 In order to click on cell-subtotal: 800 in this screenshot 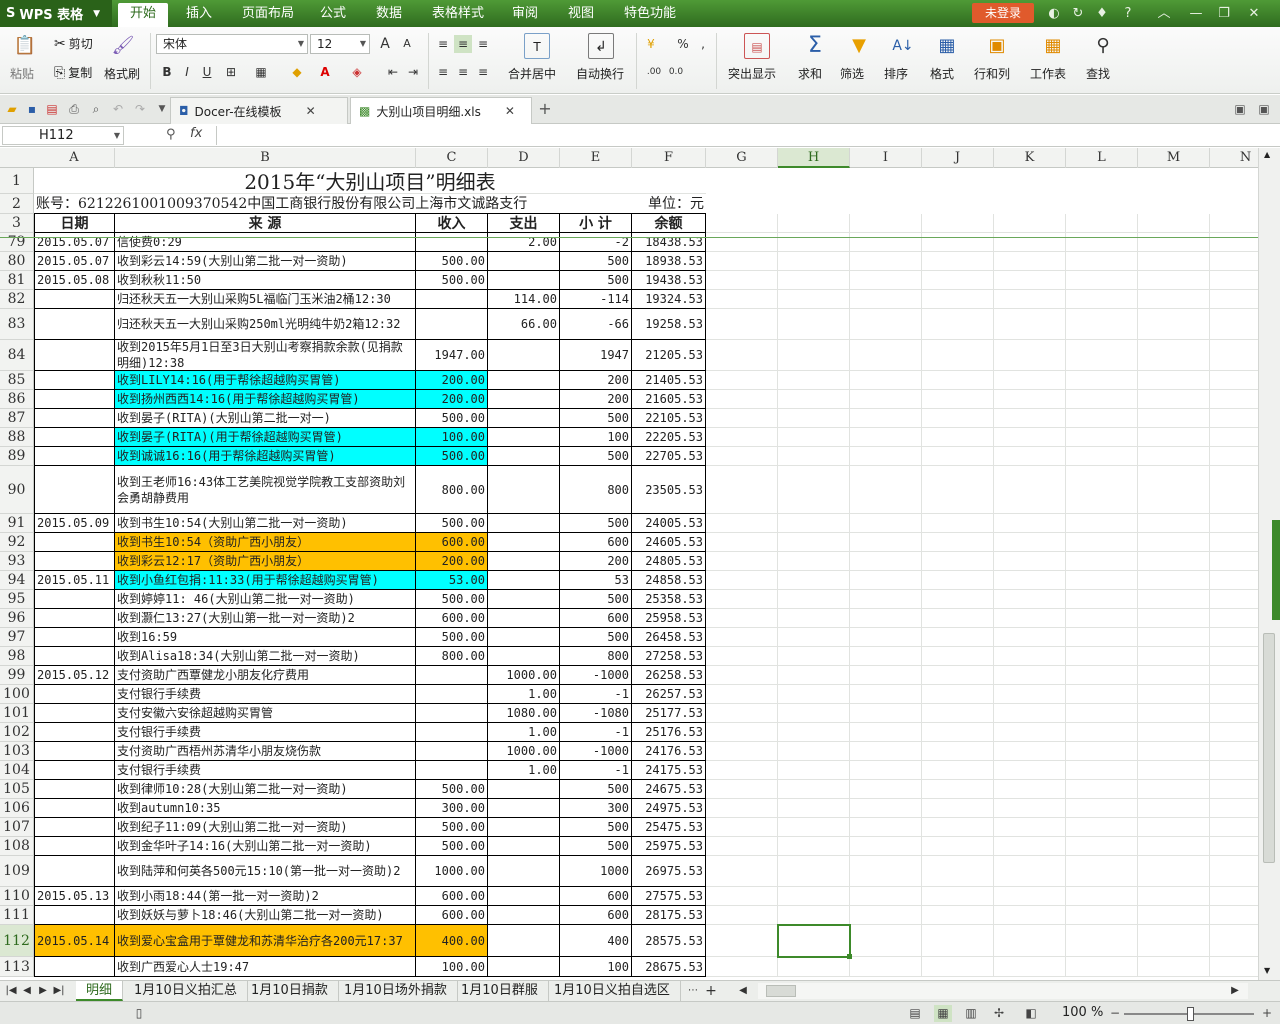, I will do `click(596, 490)`.